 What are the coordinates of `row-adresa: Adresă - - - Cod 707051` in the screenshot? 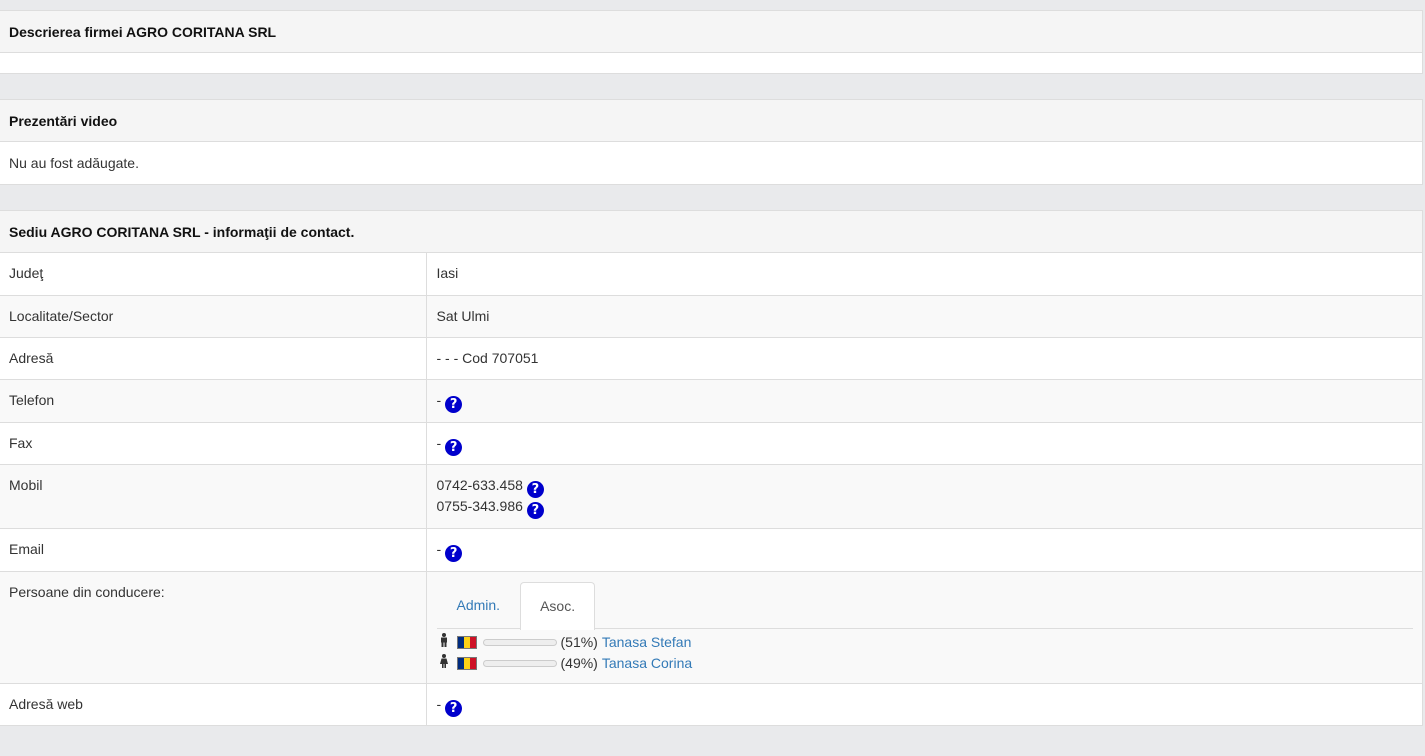 It's located at (711, 357).